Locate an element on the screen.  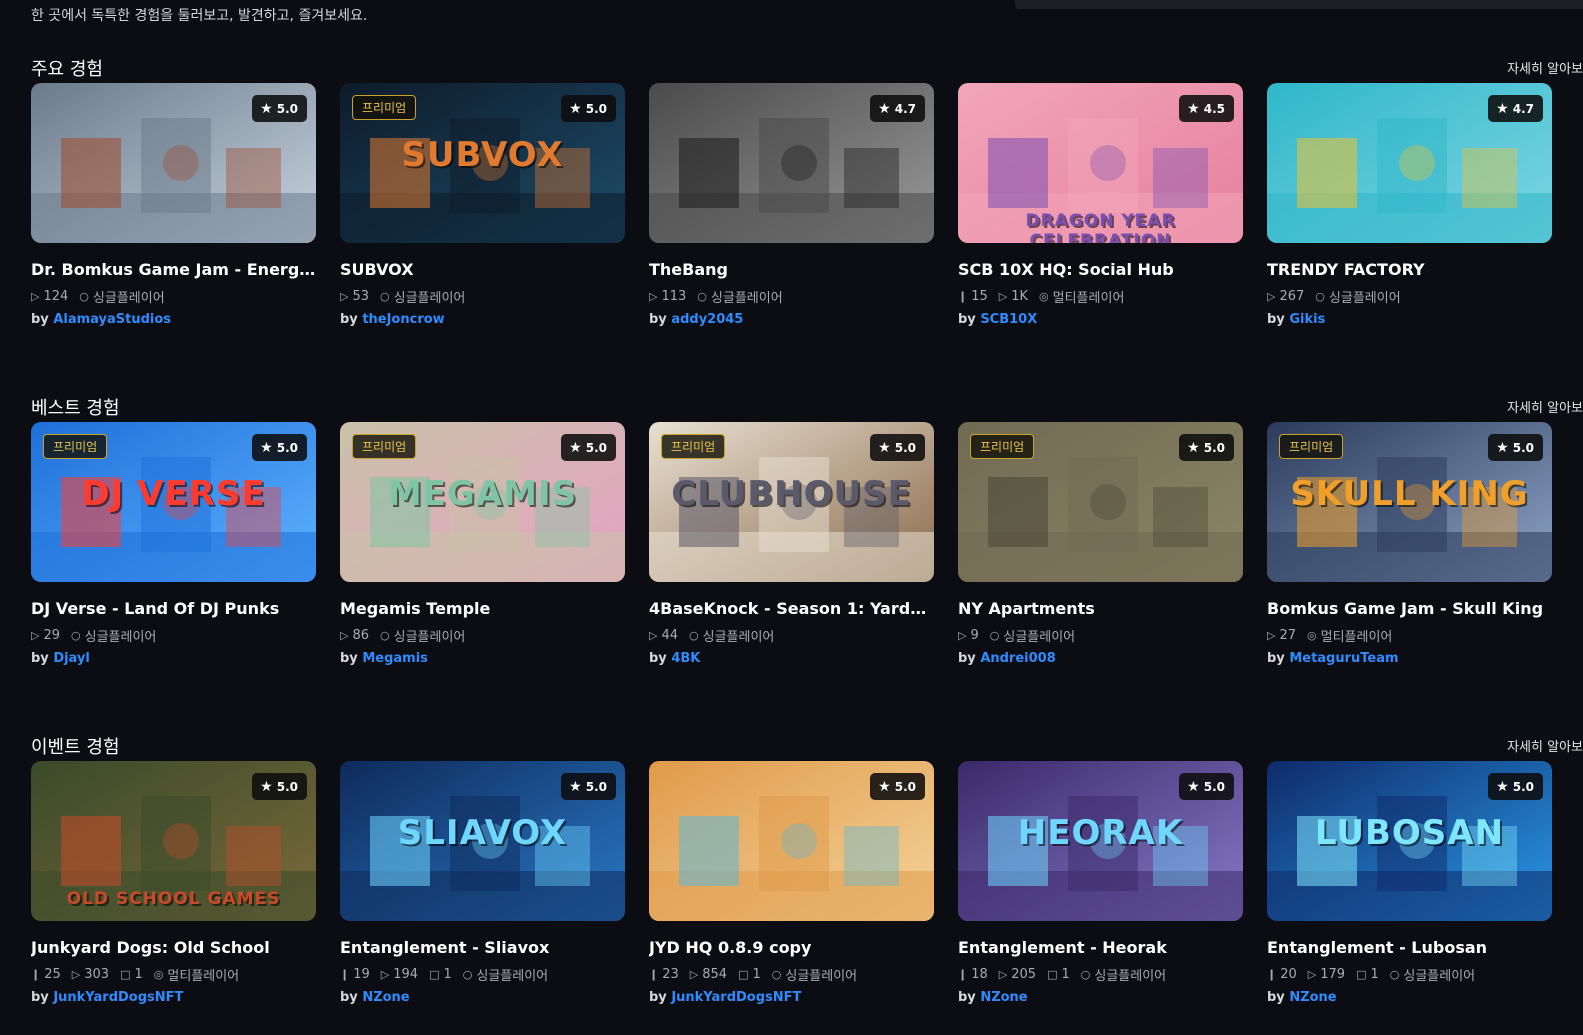
thumbnail-logo-text: LUBOSAN is located at coordinates (1409, 833).